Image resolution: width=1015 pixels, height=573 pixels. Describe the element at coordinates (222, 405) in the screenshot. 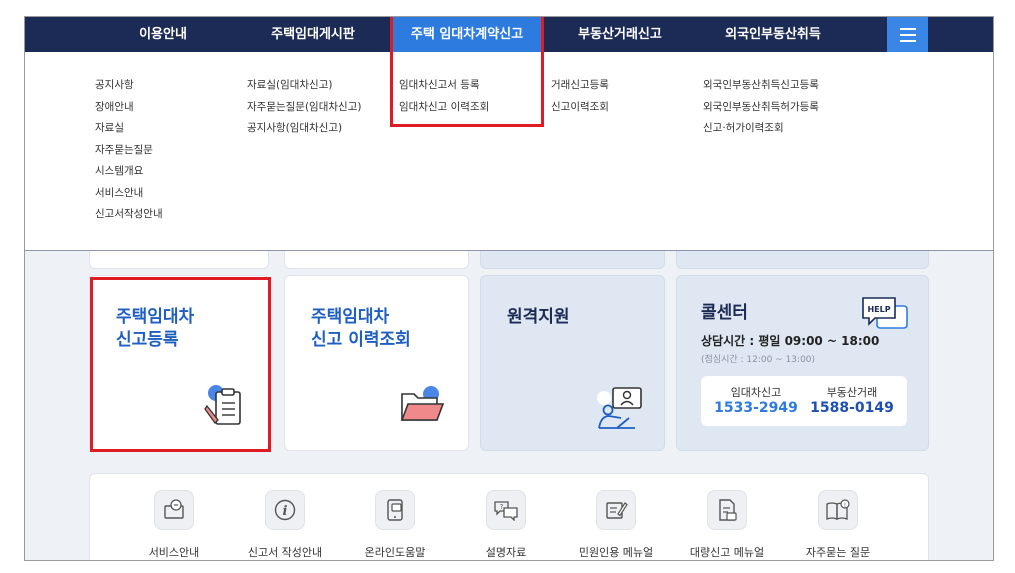

I see `clipboard-icon` at that location.